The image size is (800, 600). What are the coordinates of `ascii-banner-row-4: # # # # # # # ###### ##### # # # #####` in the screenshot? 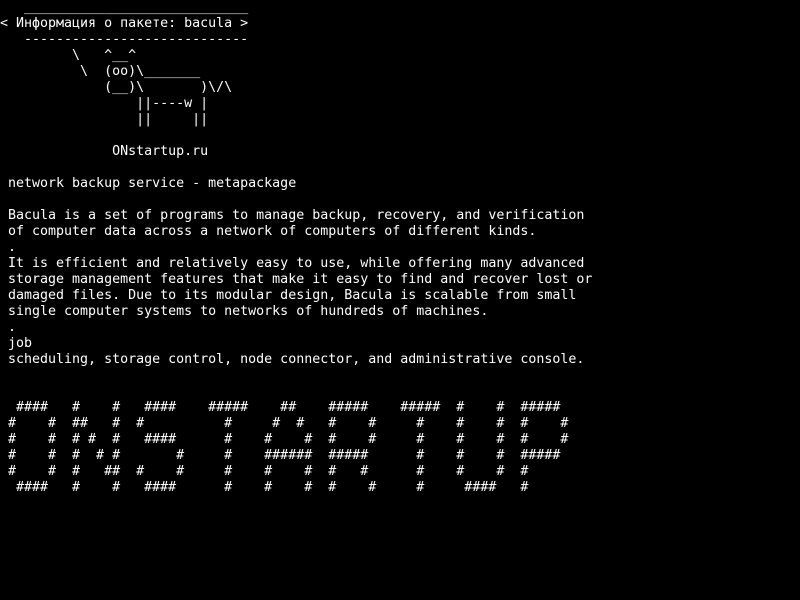 It's located at (284, 455).